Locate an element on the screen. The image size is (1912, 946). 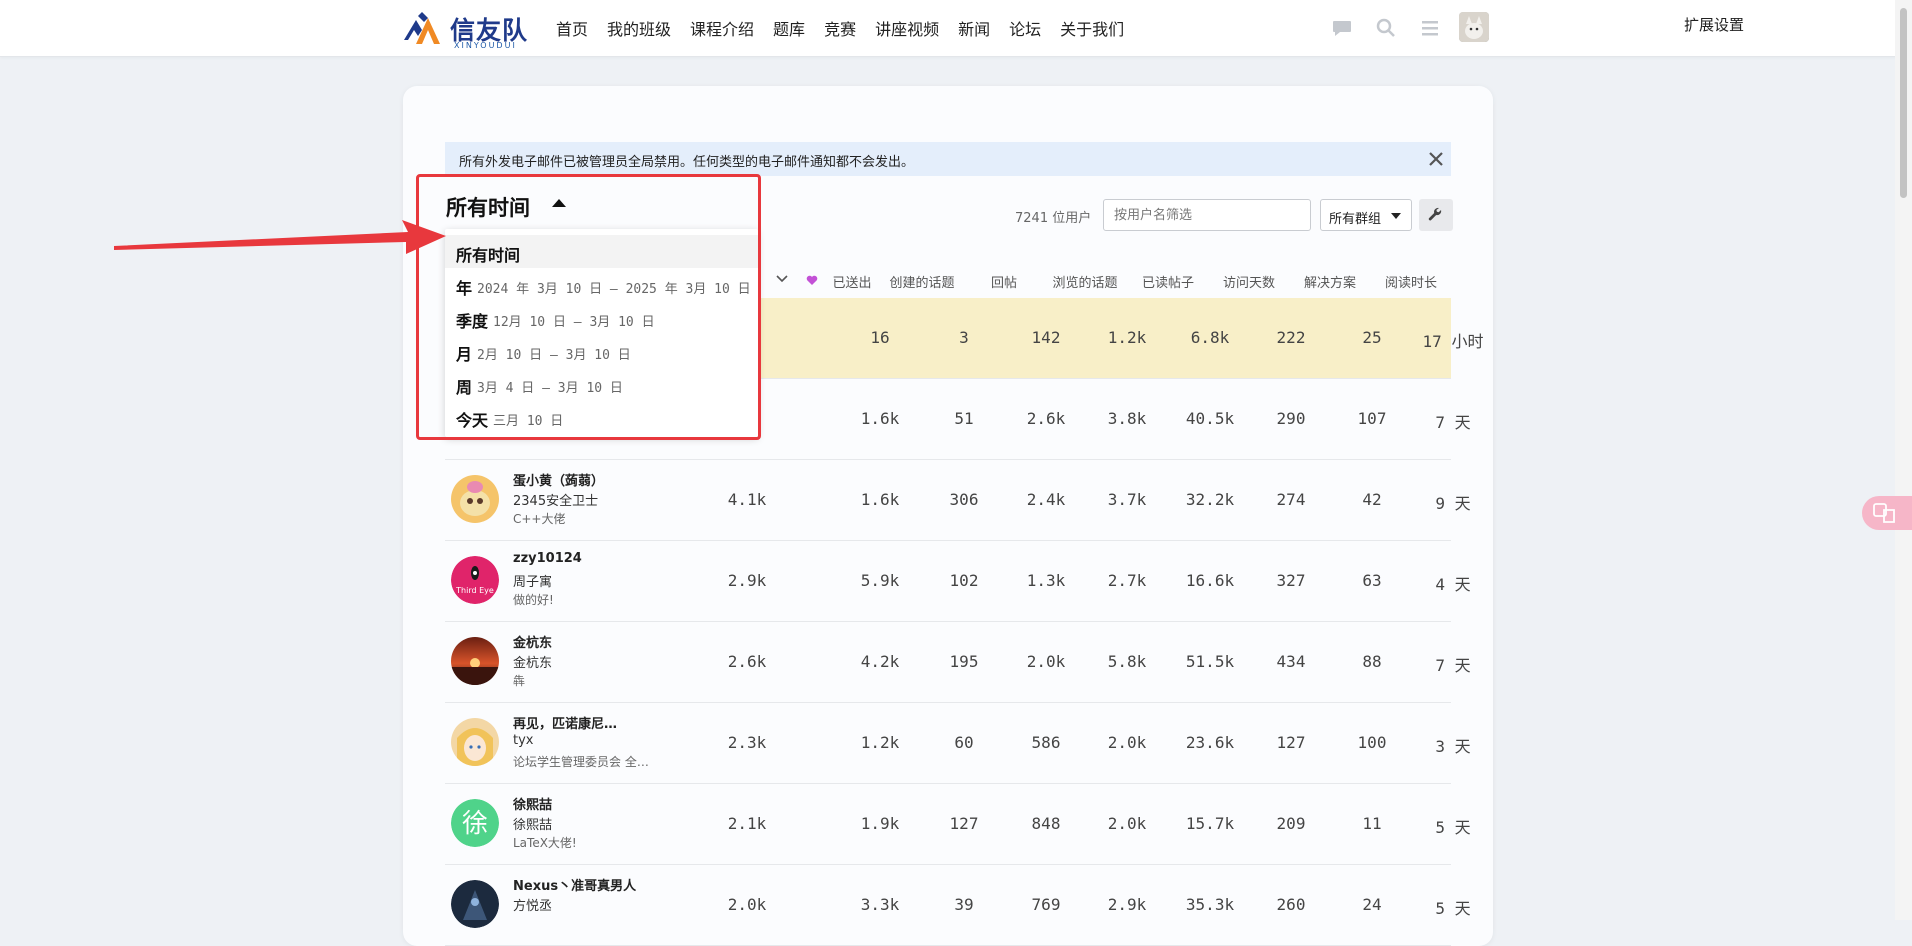
cell-replies: 2.6k is located at coordinates (1046, 418).